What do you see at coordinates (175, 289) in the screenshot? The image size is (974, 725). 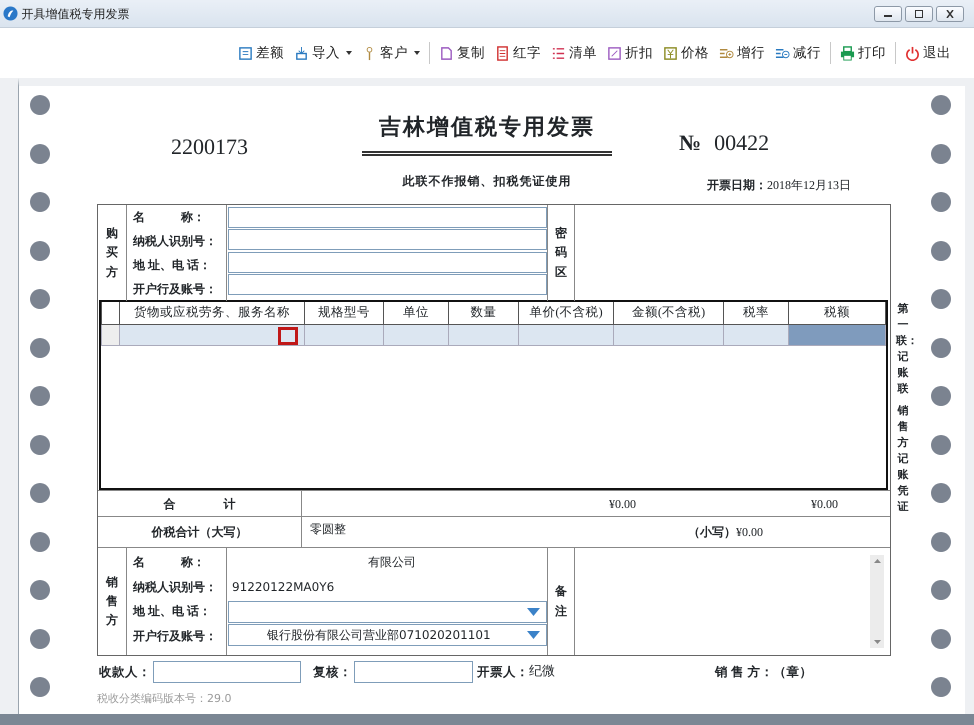 I see `field-label: 开户行及账号：` at bounding box center [175, 289].